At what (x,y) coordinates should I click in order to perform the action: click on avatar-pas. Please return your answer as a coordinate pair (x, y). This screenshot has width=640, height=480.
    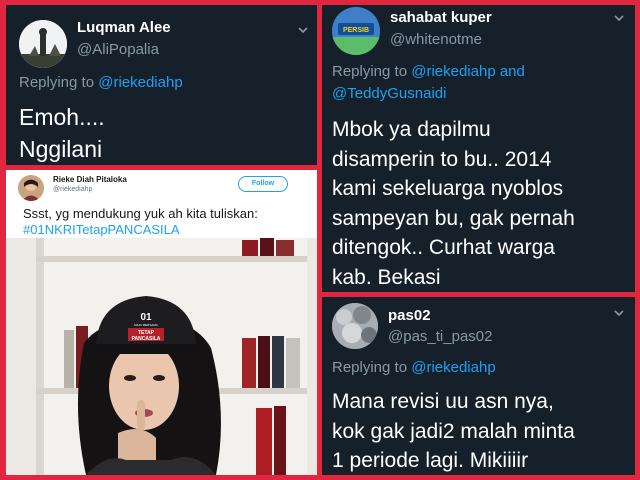
    Looking at the image, I should click on (355, 326).